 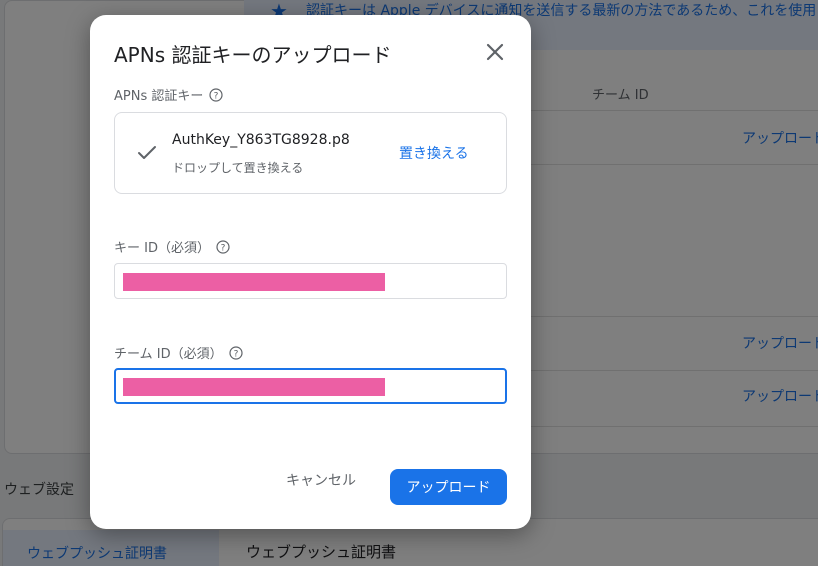 What do you see at coordinates (321, 480) in the screenshot?
I see `cancel-button: キャンセル` at bounding box center [321, 480].